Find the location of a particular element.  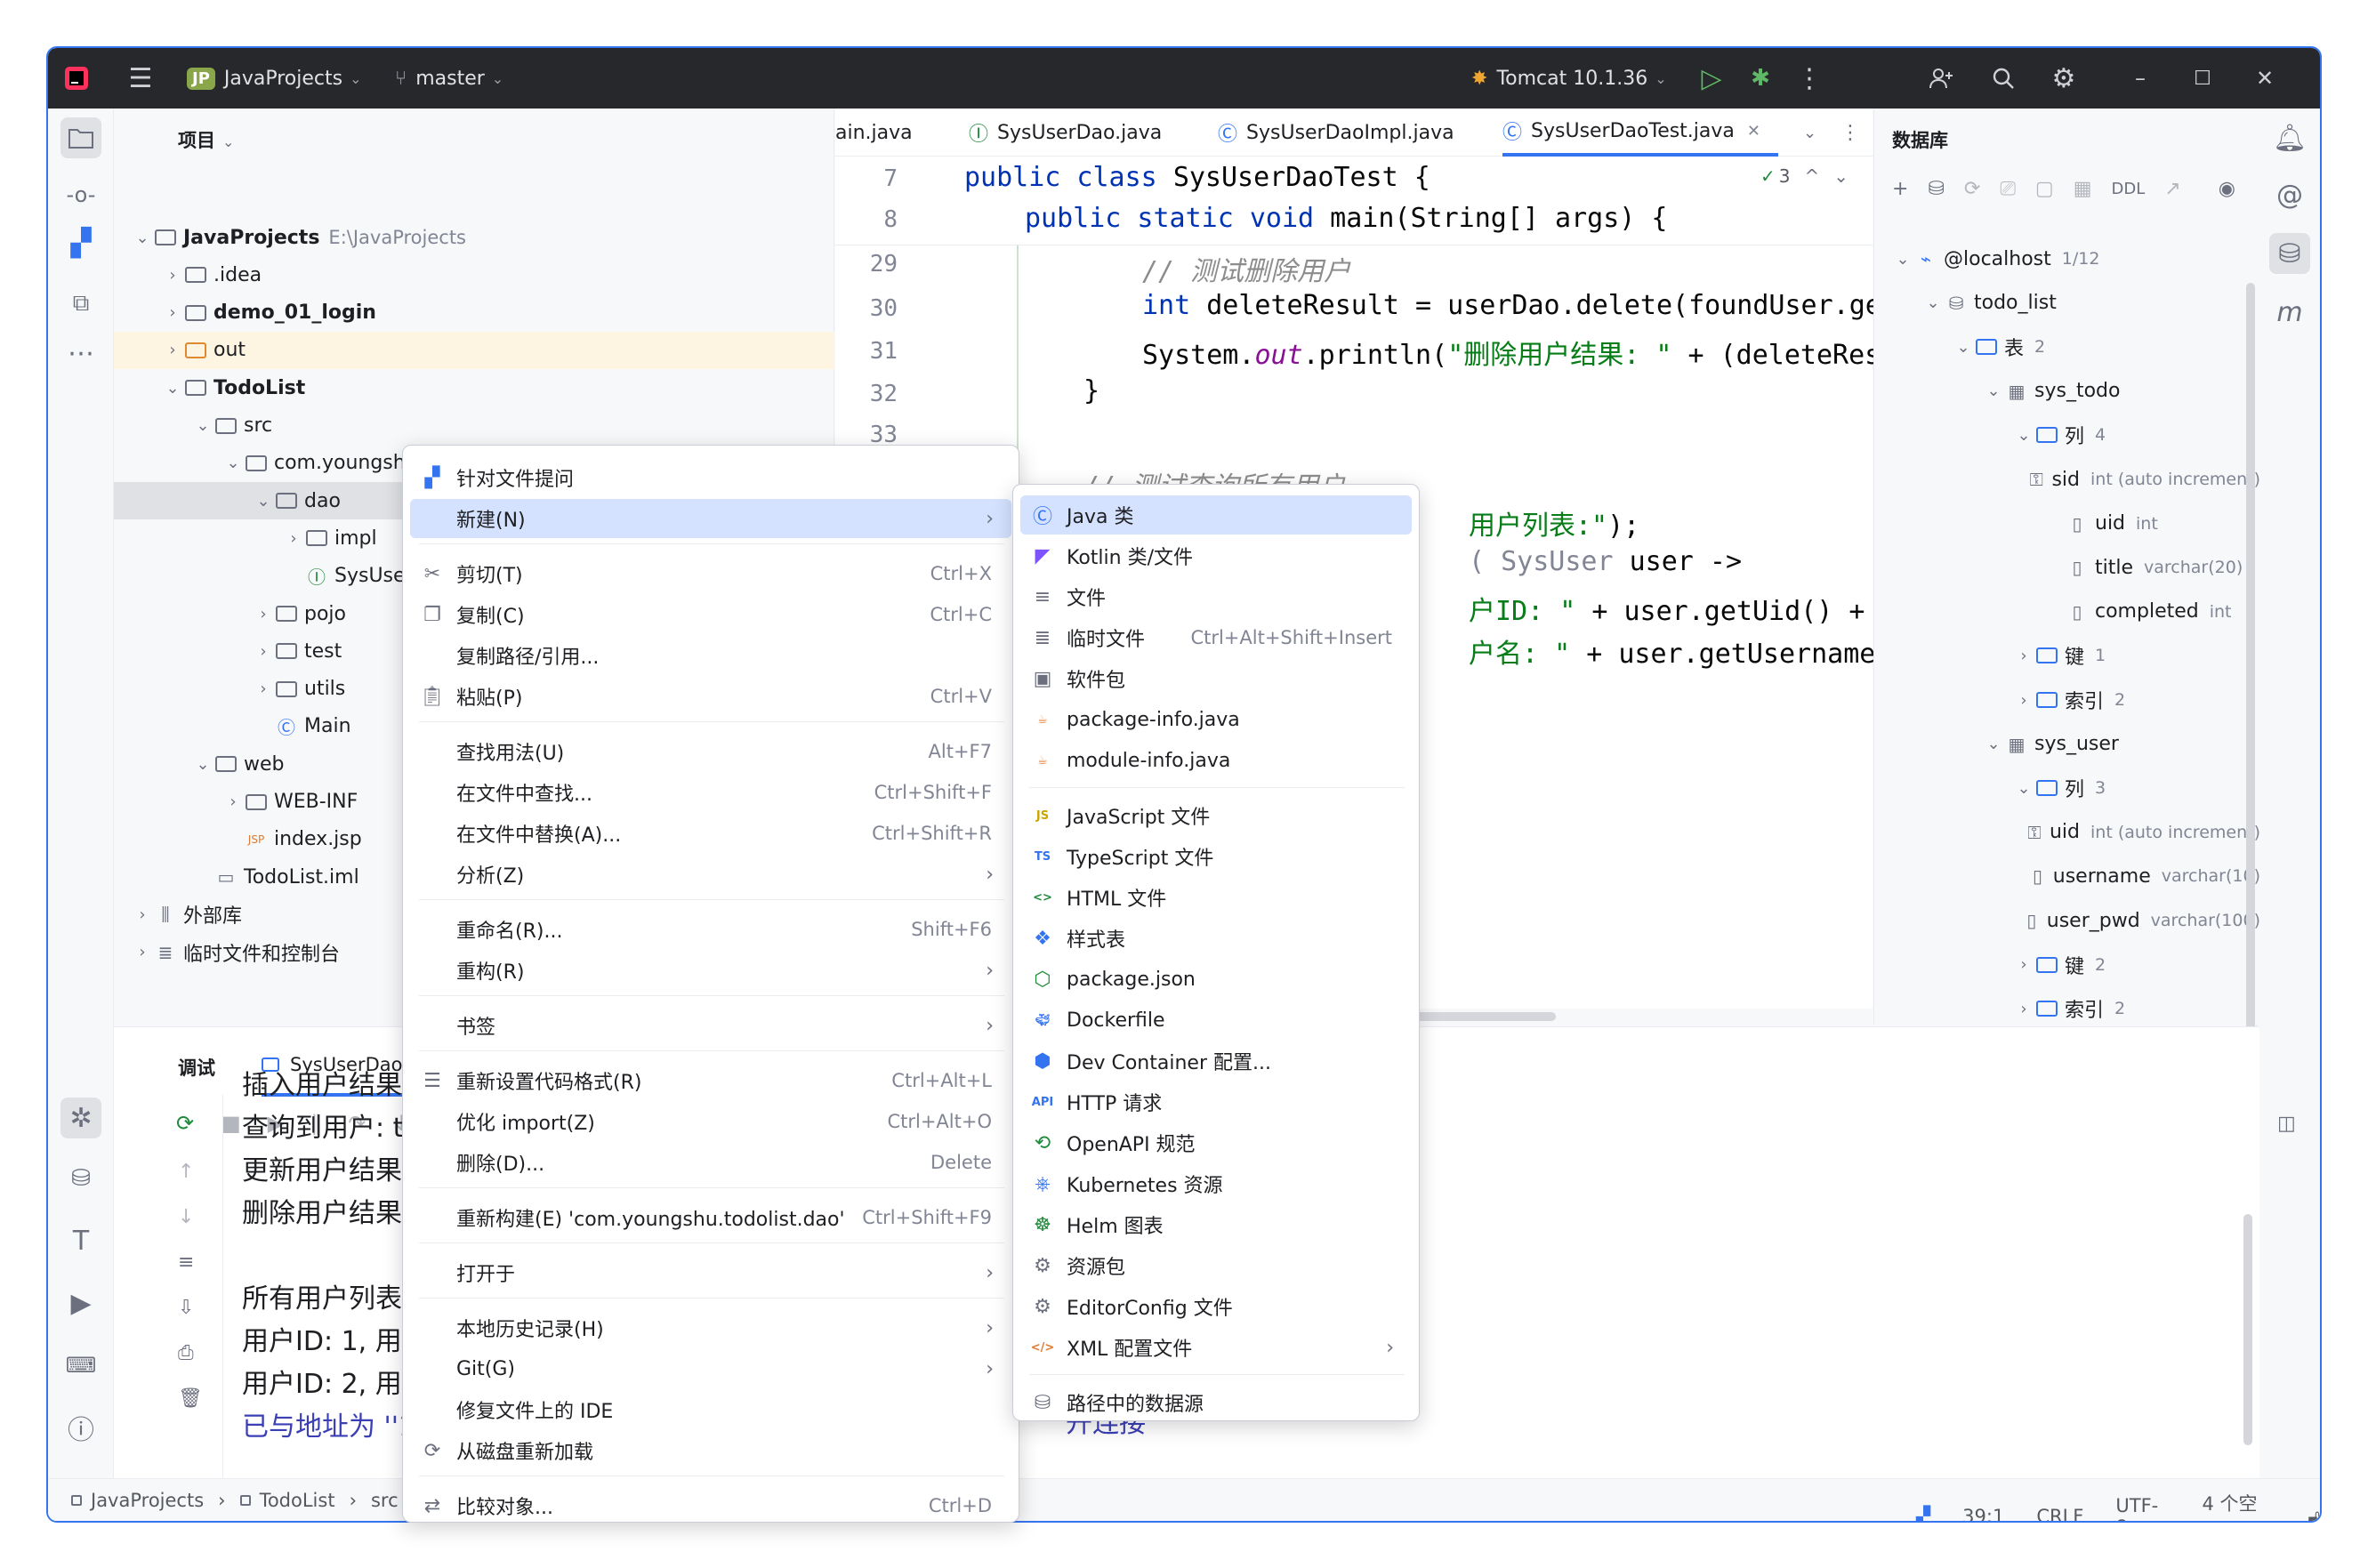

layout-icon: ◫ is located at coordinates (2287, 1124).